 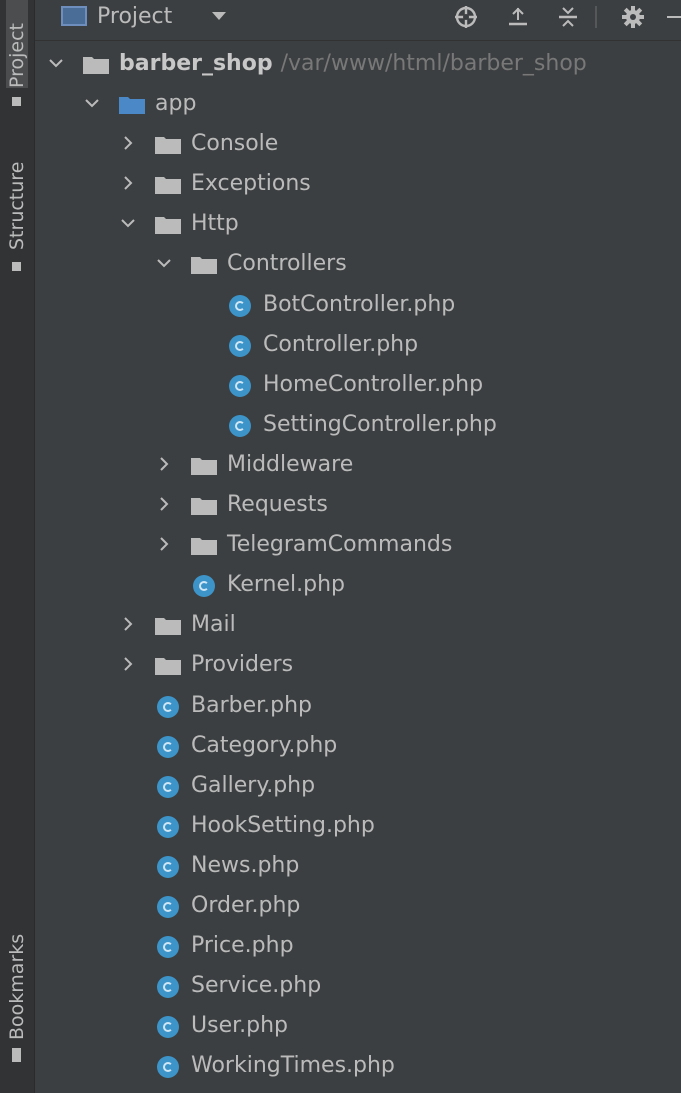 I want to click on tree-node-barber: Barber.php, so click(x=358, y=706).